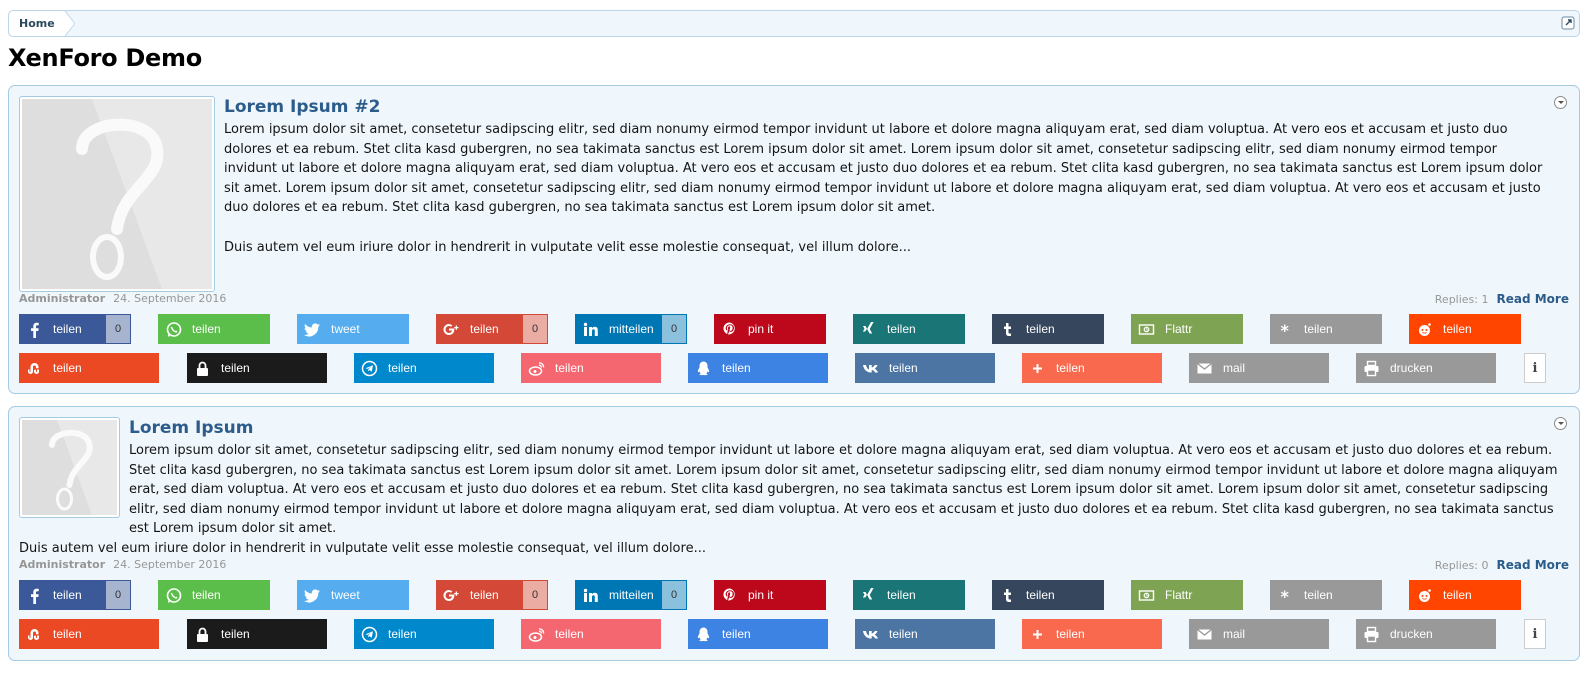 The height and width of the screenshot is (680, 1590). I want to click on reply-count: Replies: 1, so click(1461, 299).